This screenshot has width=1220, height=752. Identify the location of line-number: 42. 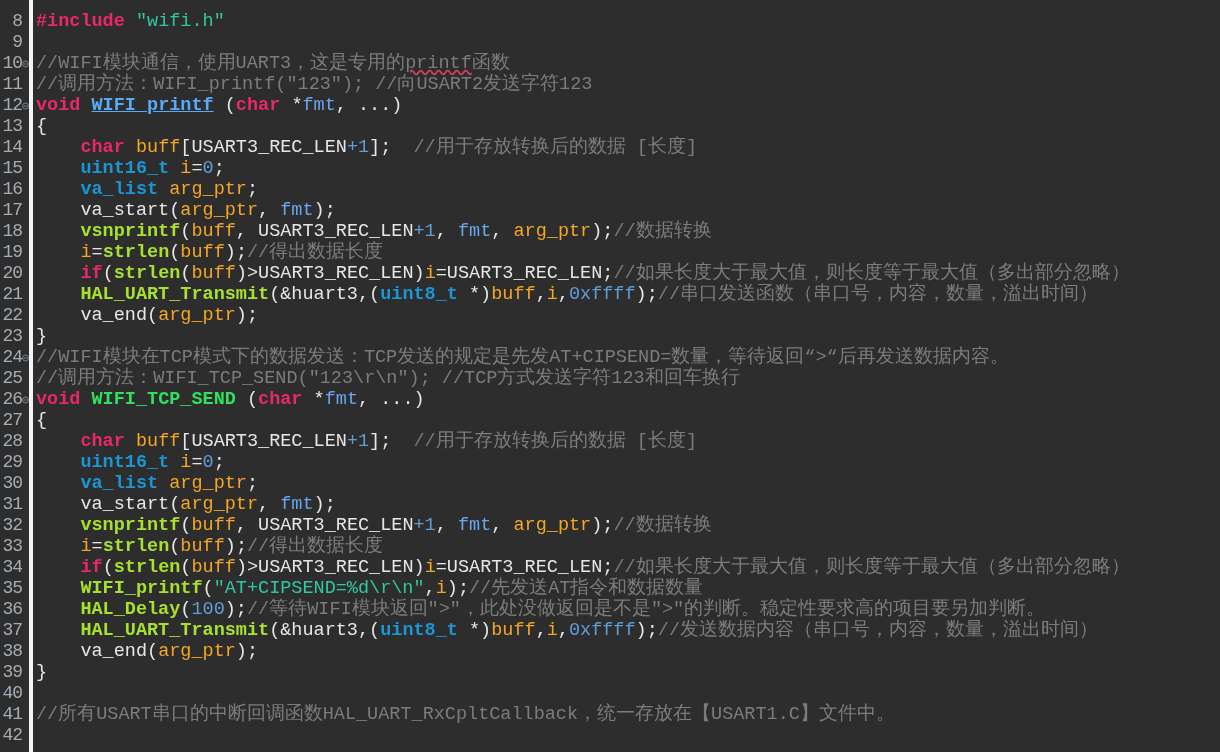
(11, 735).